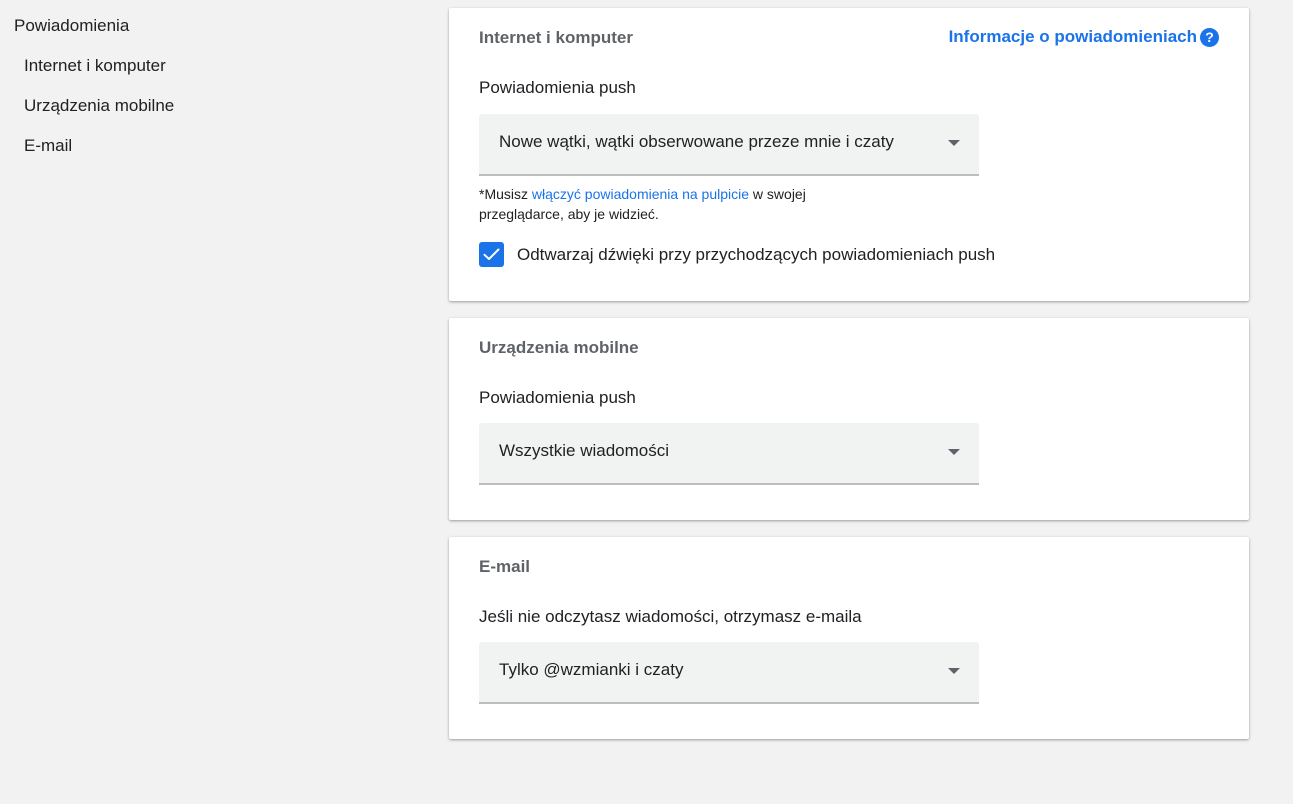  I want to click on nav-item-email: E-mail, so click(48, 146).